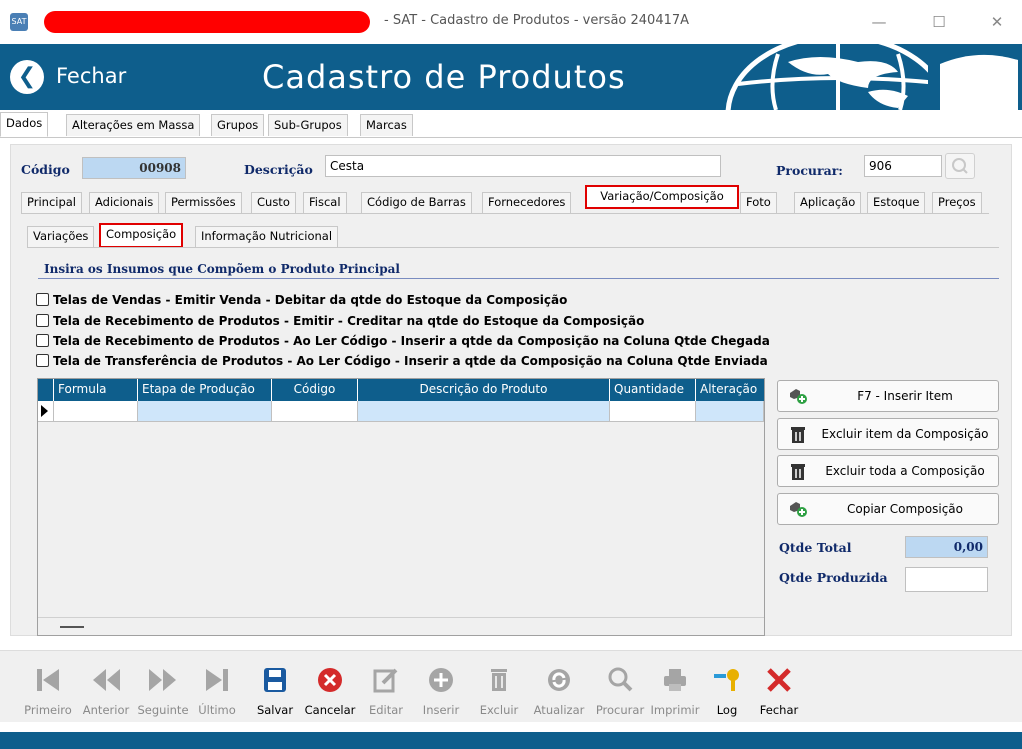  Describe the element at coordinates (527, 202) in the screenshot. I see `tab-fornecedores: Fornecedores` at that location.